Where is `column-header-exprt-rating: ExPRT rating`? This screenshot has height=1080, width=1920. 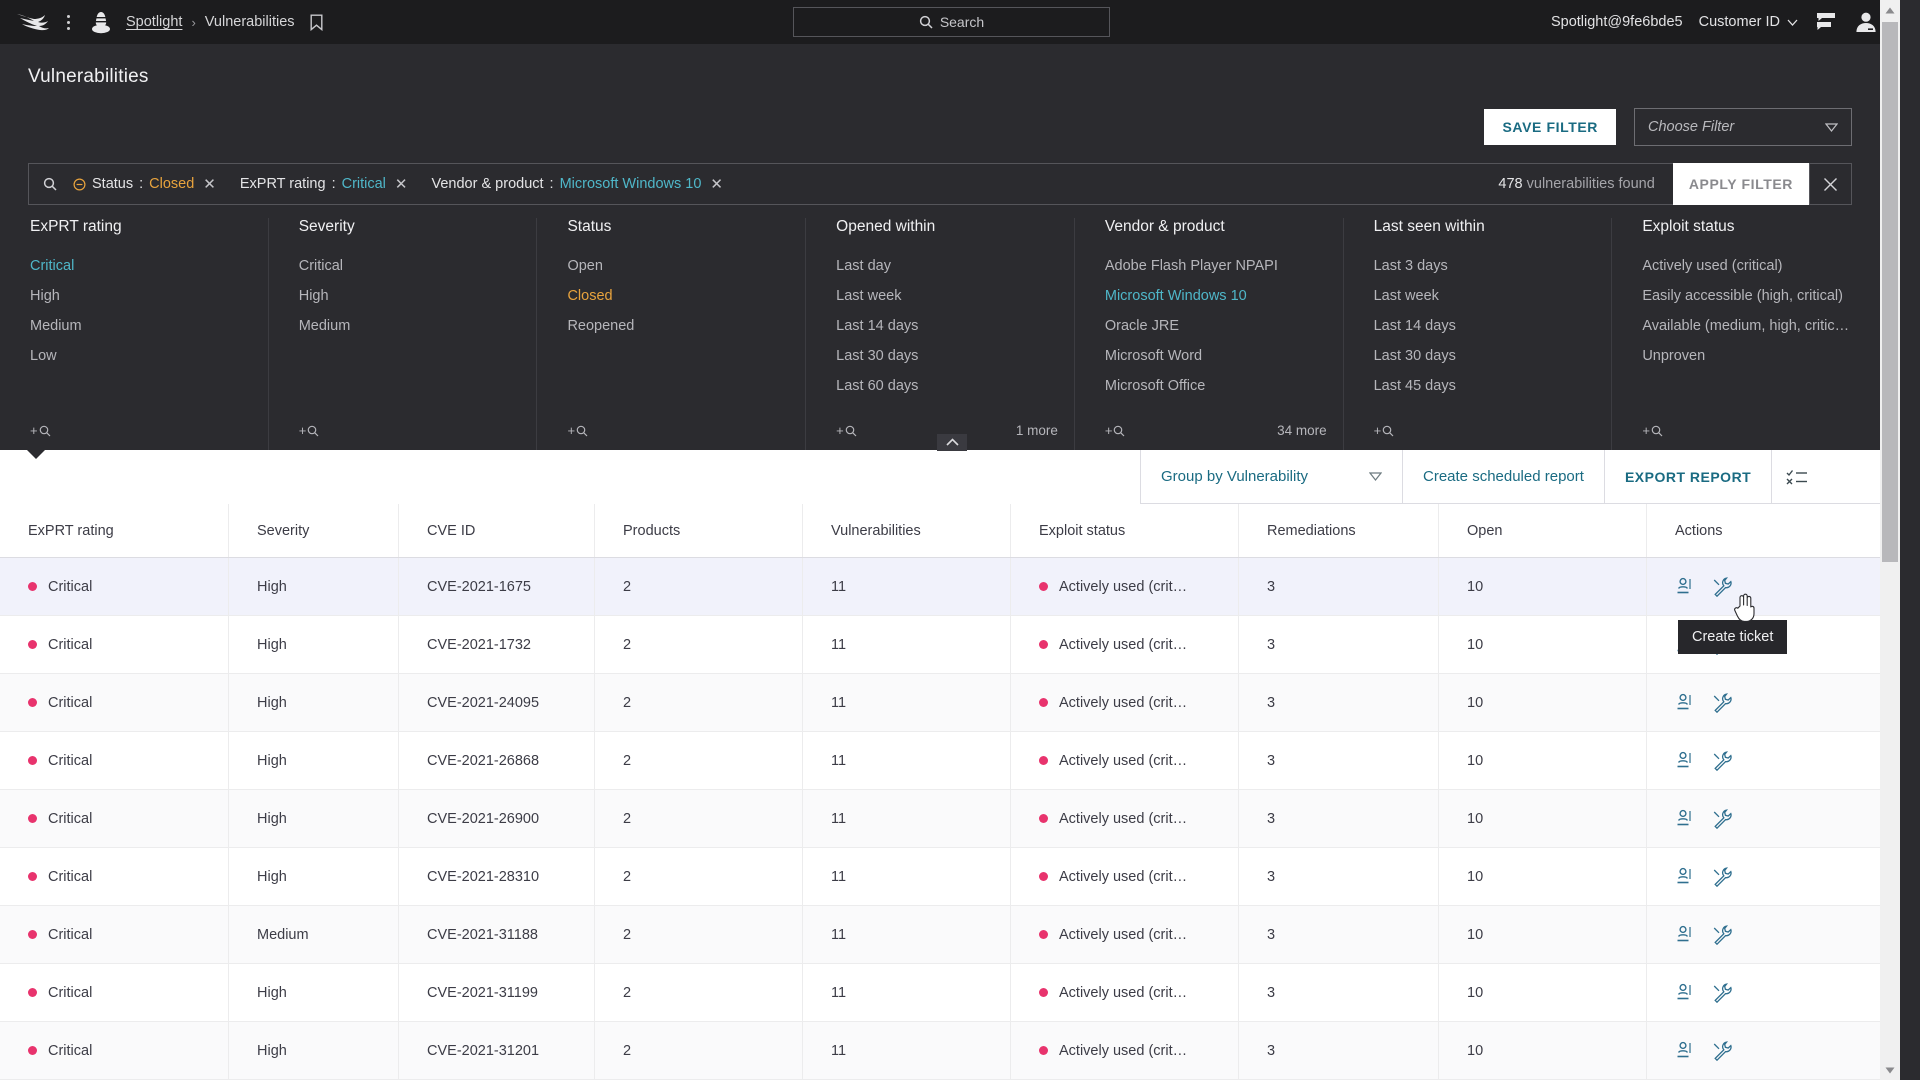
column-header-exprt-rating: ExPRT rating is located at coordinates (114, 530).